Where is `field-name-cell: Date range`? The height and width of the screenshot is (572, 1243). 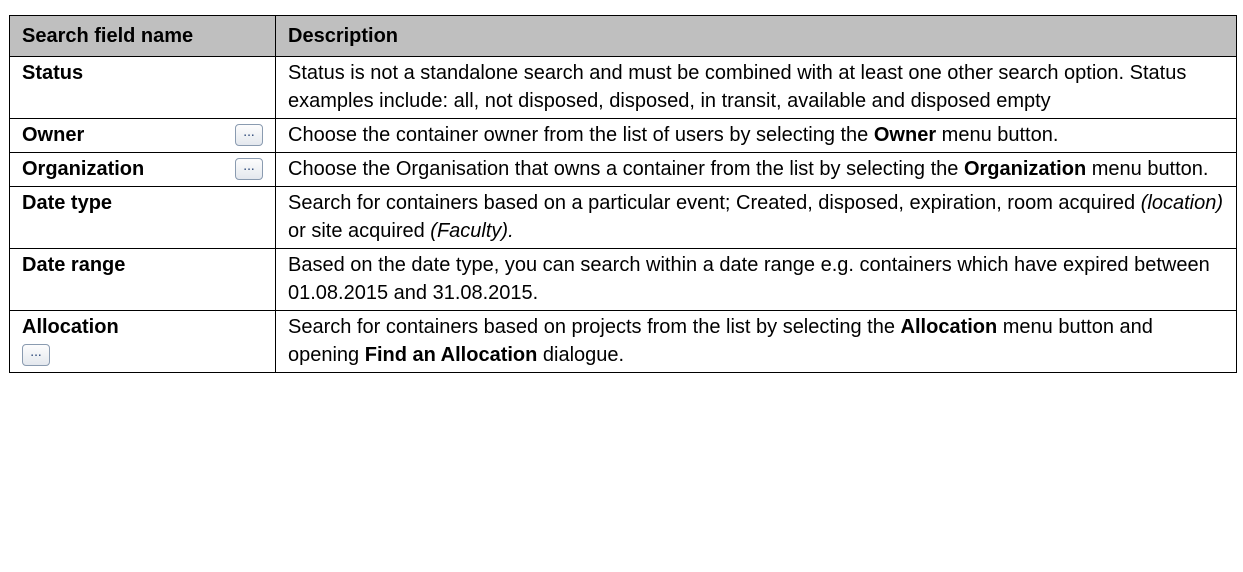 field-name-cell: Date range is located at coordinates (142, 279).